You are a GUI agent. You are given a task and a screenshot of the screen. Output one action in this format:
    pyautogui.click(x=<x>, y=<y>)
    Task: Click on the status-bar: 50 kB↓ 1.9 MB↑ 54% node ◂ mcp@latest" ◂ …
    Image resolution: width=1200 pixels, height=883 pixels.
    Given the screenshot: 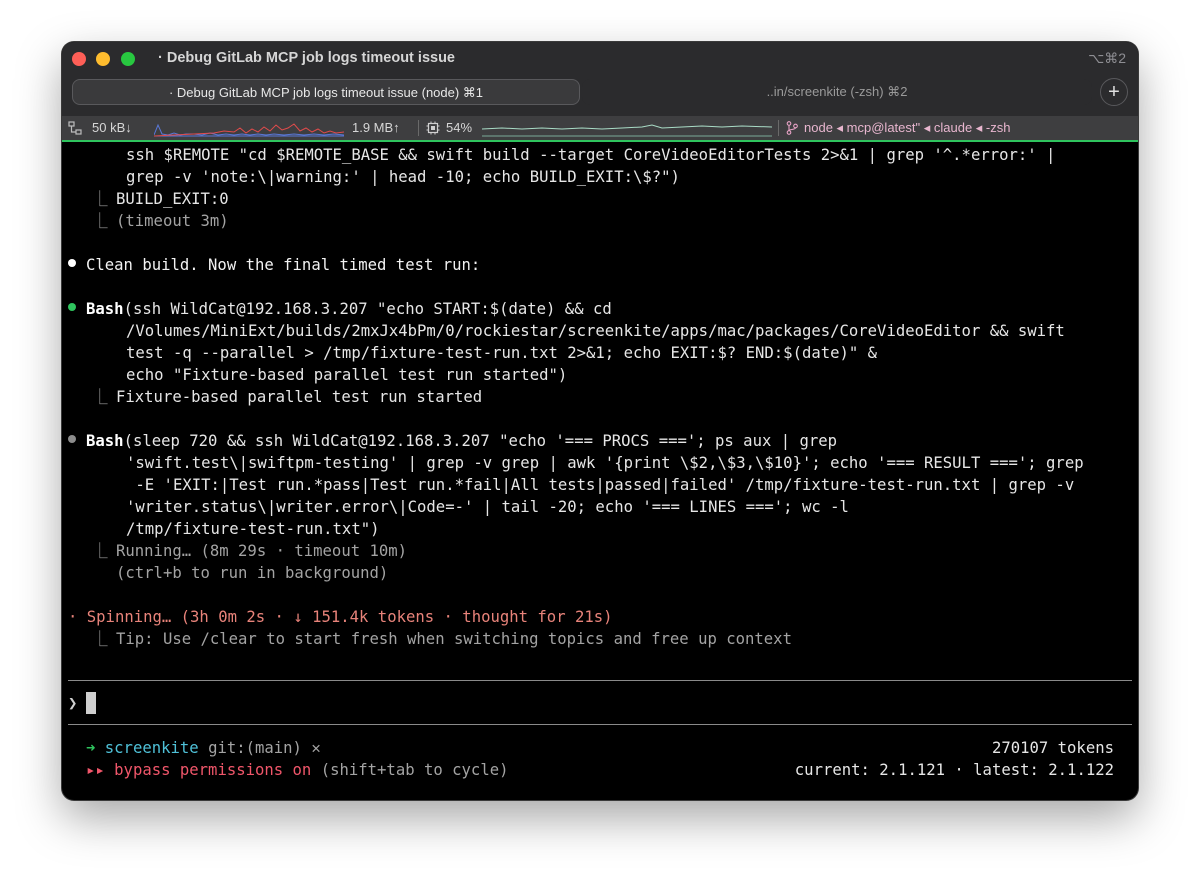 What is the action you would take?
    pyautogui.click(x=600, y=129)
    